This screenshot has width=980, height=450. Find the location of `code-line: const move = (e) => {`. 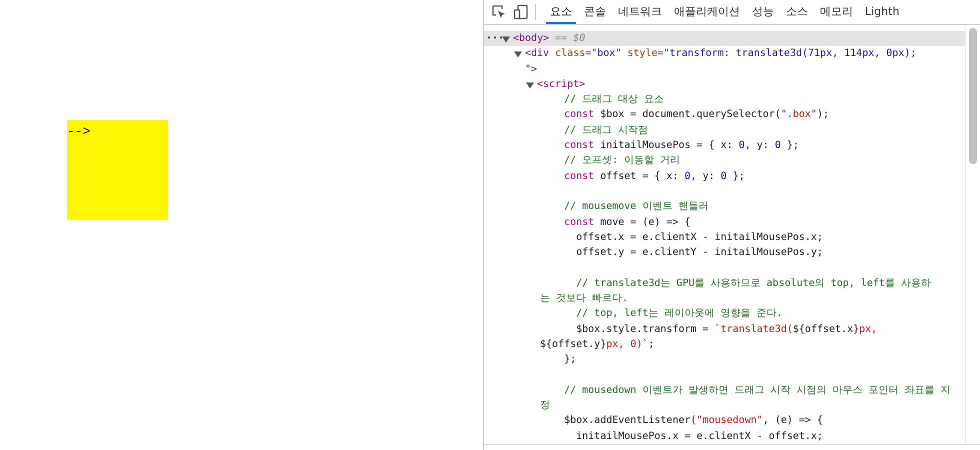

code-line: const move = (e) => { is located at coordinates (627, 223).